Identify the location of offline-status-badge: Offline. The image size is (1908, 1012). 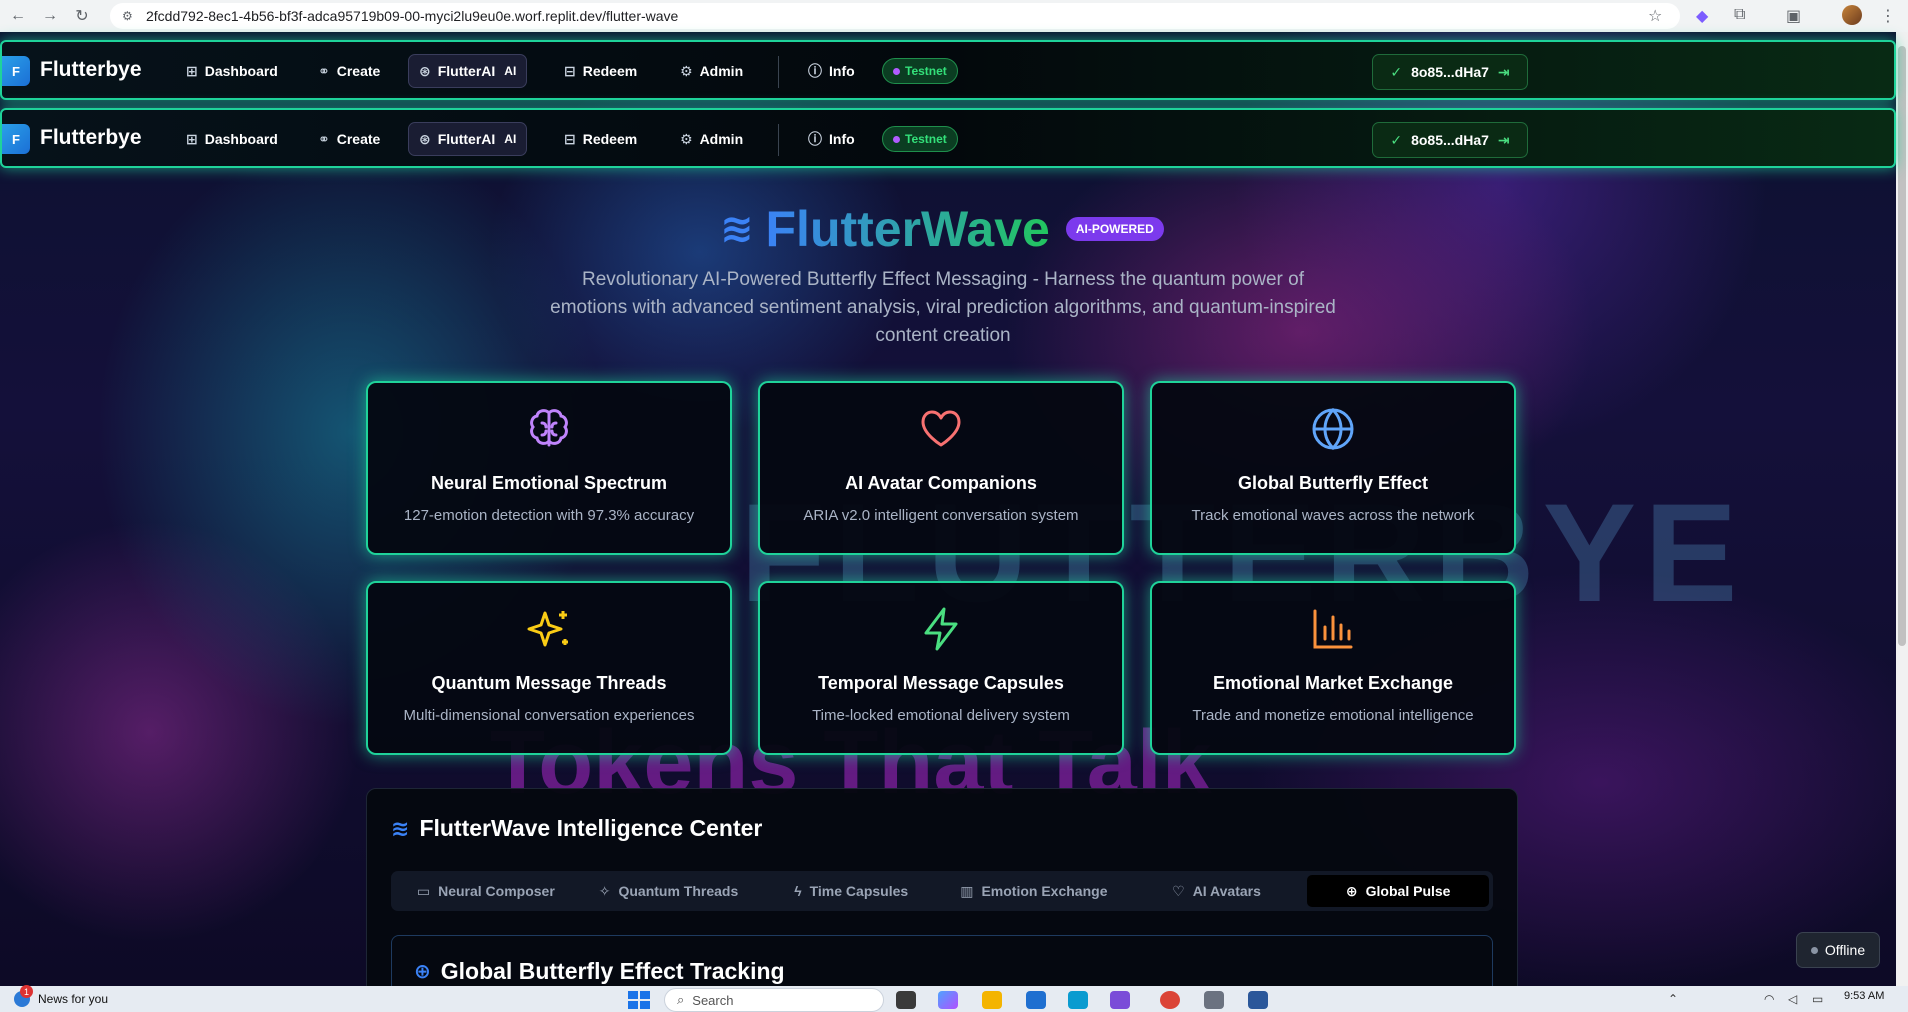
(1838, 950).